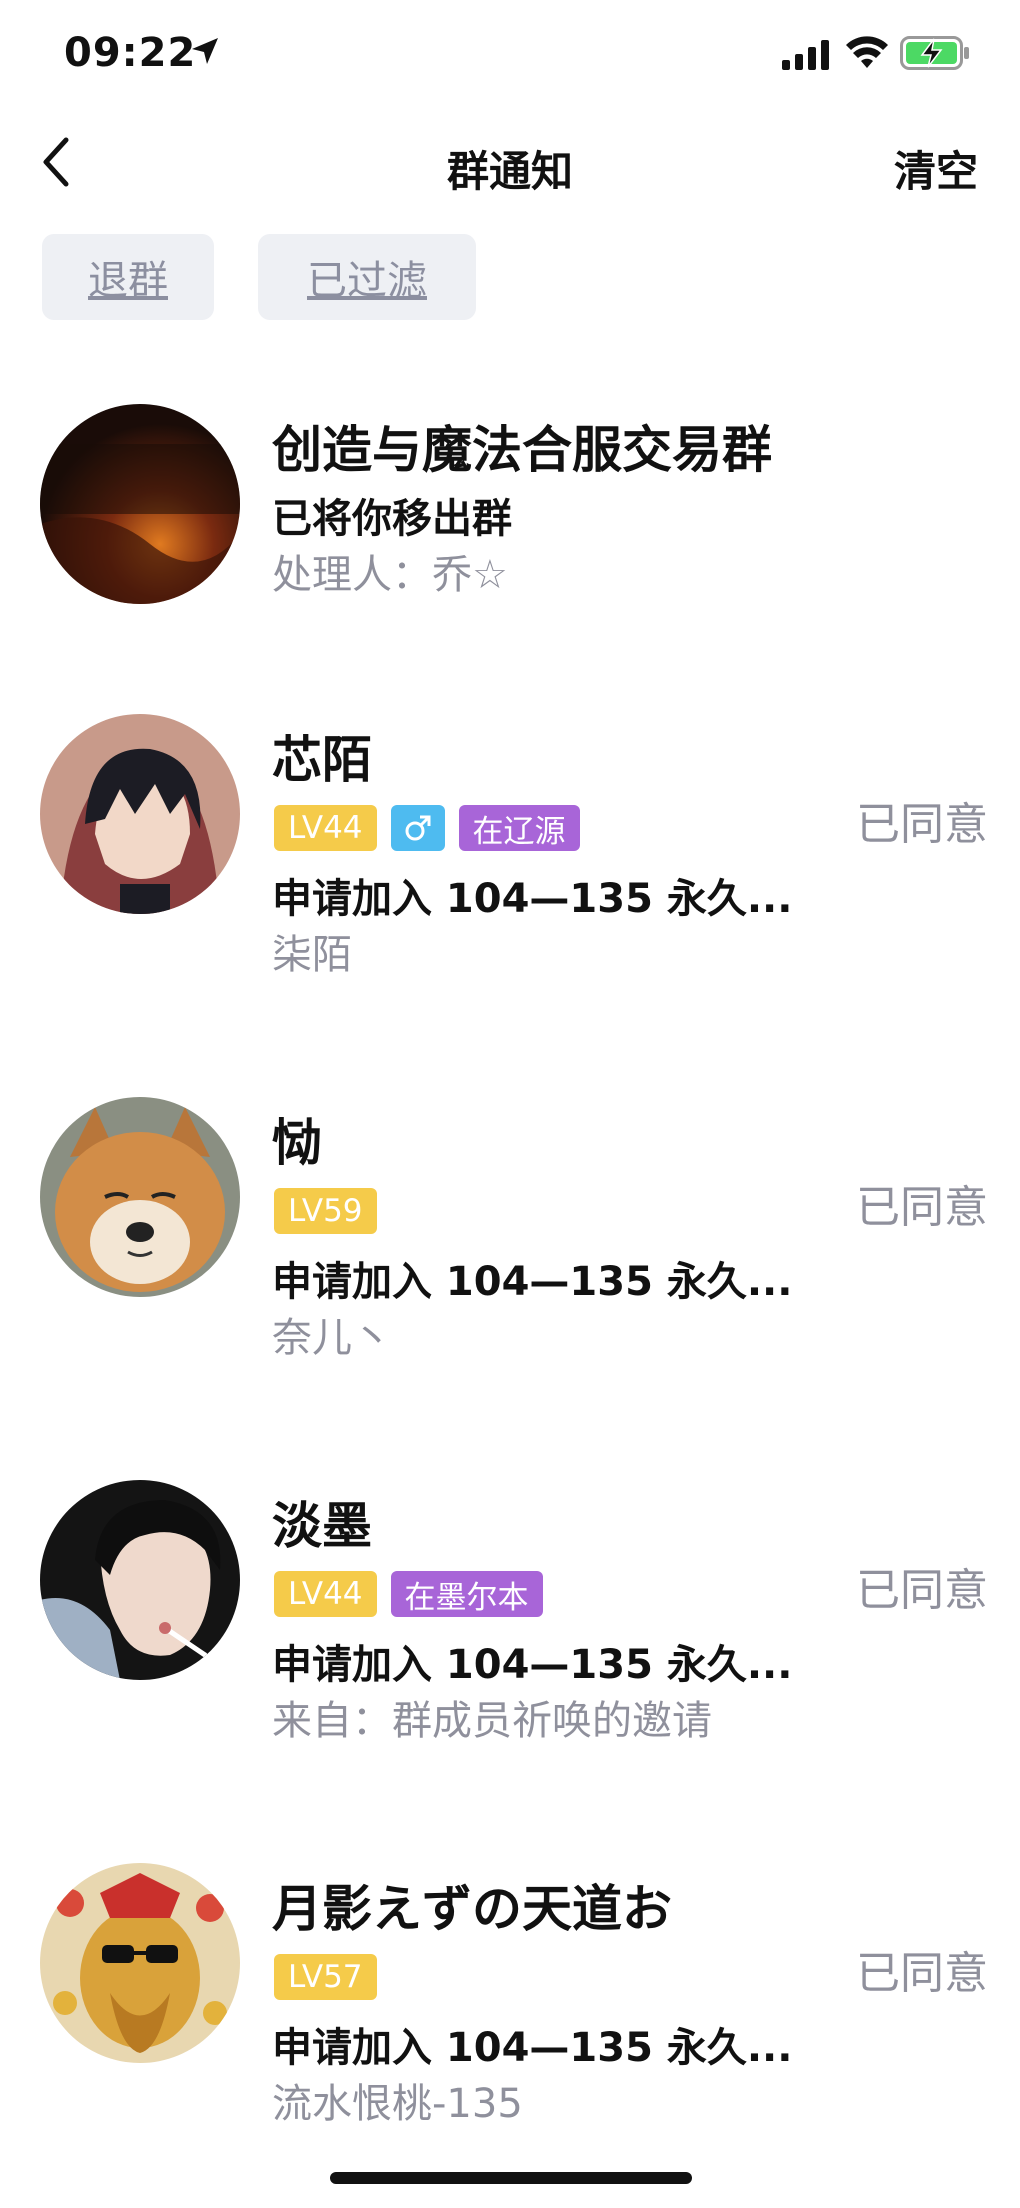 Image resolution: width=1020 pixels, height=2208 pixels. What do you see at coordinates (472, 1909) in the screenshot?
I see `item-name: 月影えずの天道お` at bounding box center [472, 1909].